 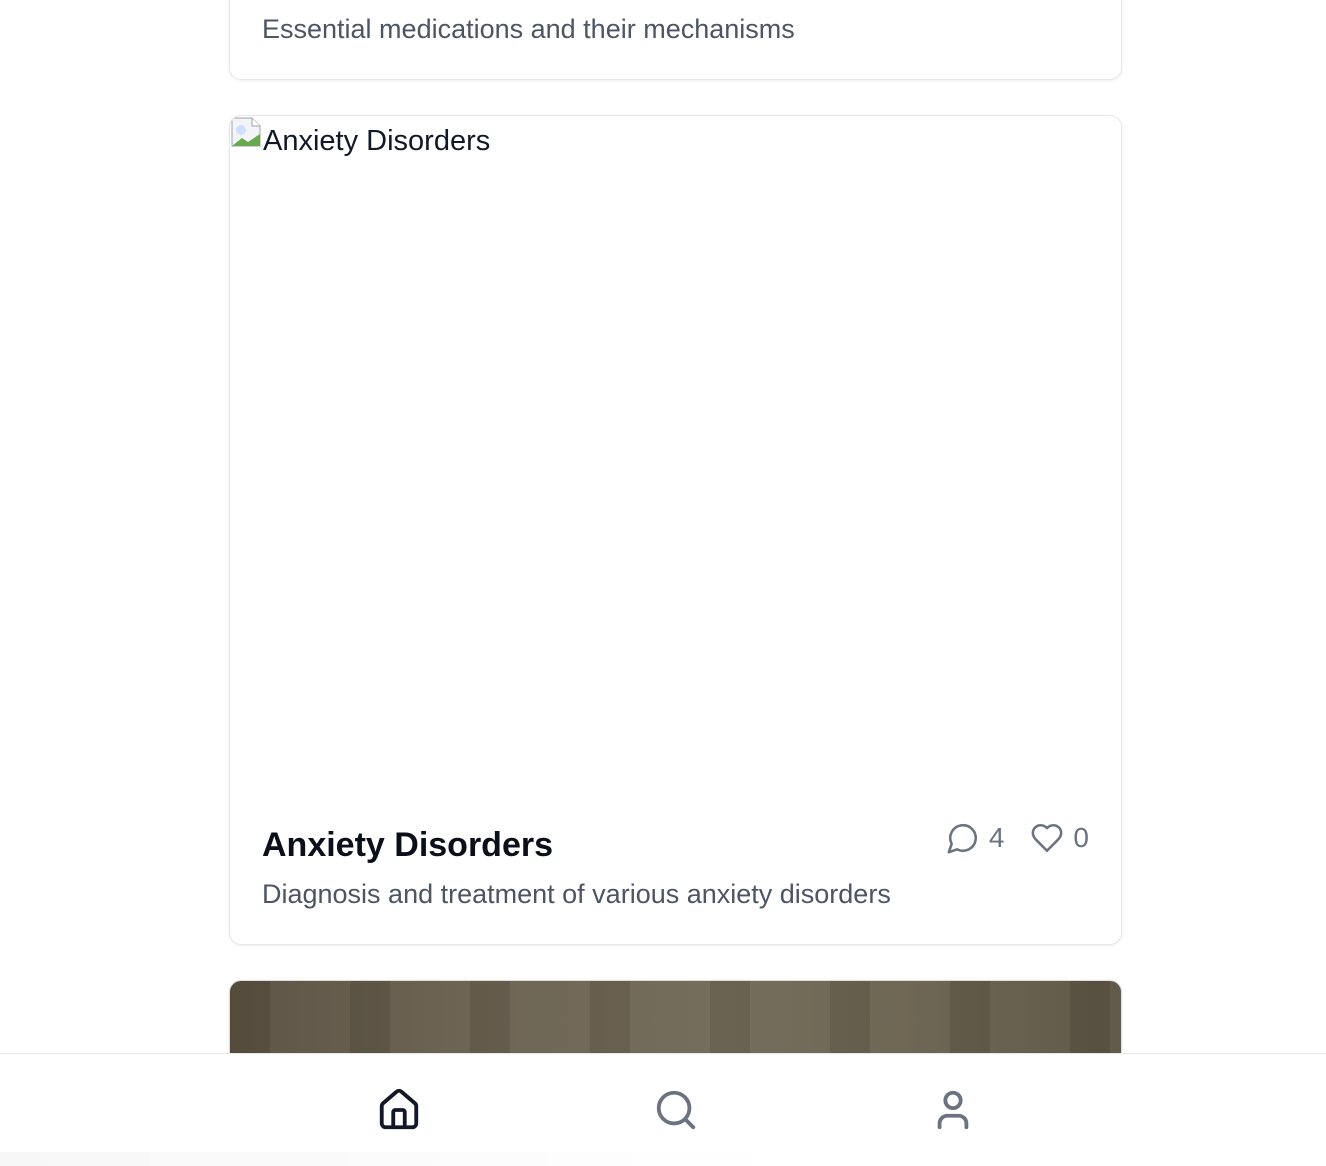 I want to click on nav-search-button, so click(x=676, y=1110).